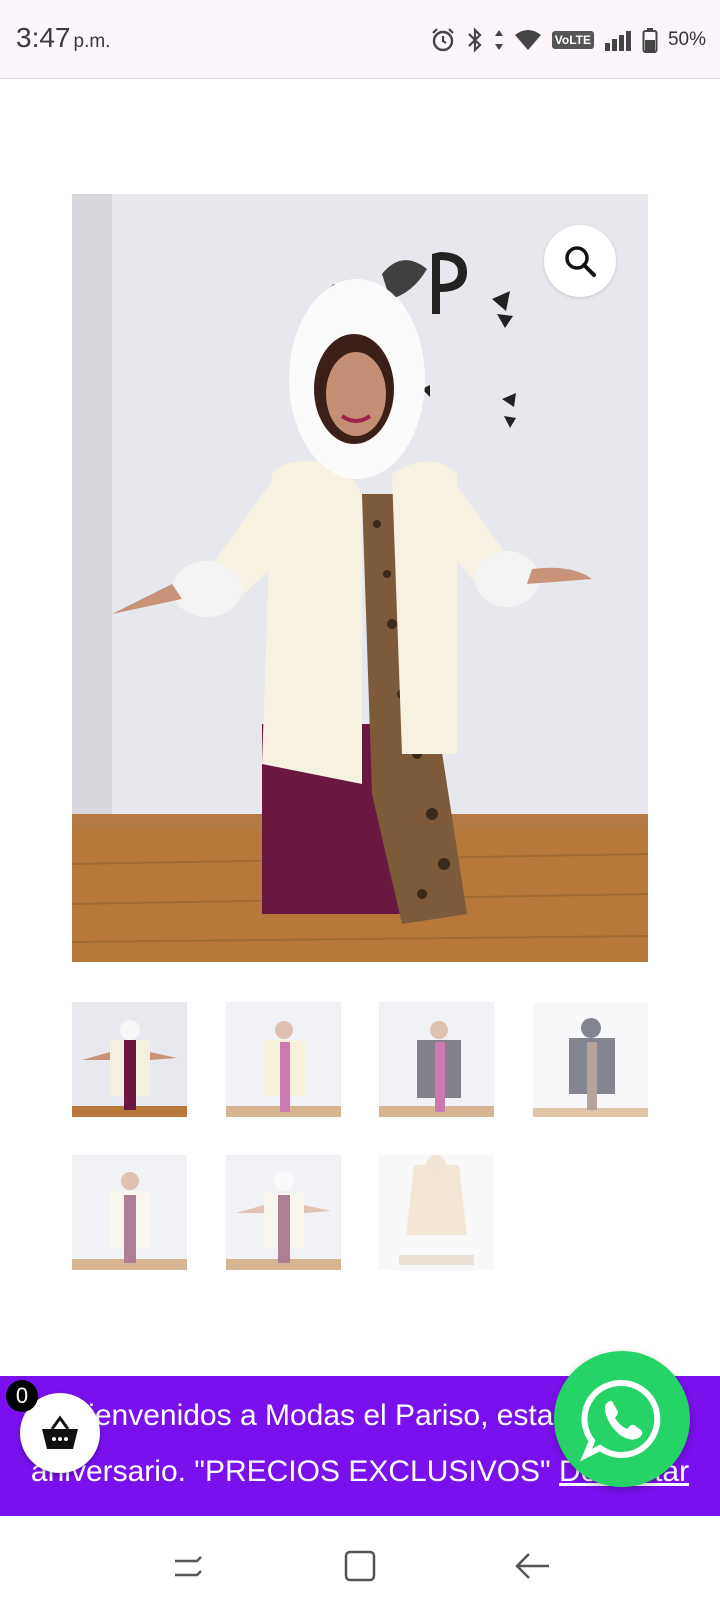  I want to click on home-button, so click(360, 1566).